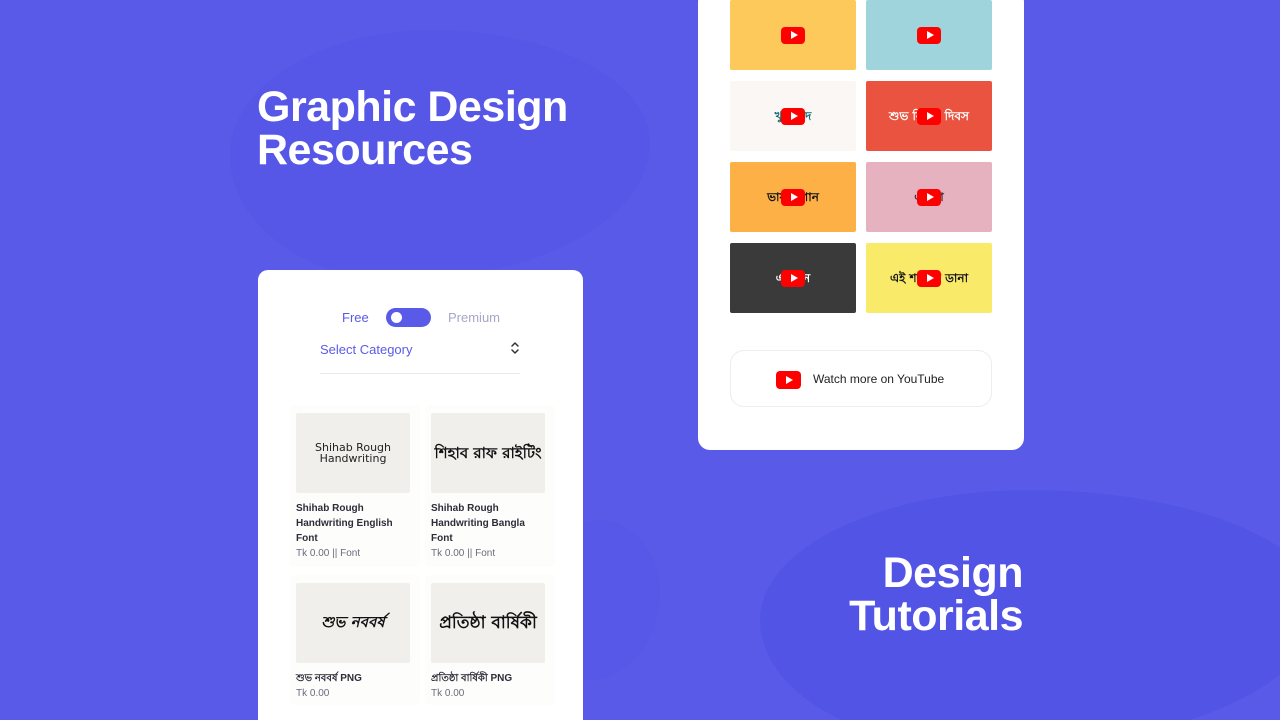 Image resolution: width=1280 pixels, height=720 pixels. I want to click on category-select-placeholder: Select Category, so click(366, 349).